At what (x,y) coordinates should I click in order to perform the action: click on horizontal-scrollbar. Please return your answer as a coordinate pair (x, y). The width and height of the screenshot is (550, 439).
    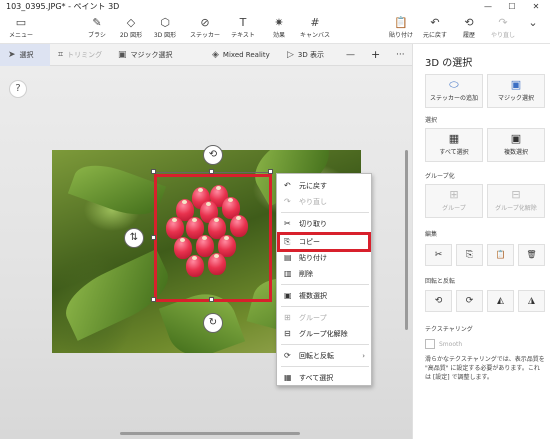
    Looking at the image, I should click on (210, 433).